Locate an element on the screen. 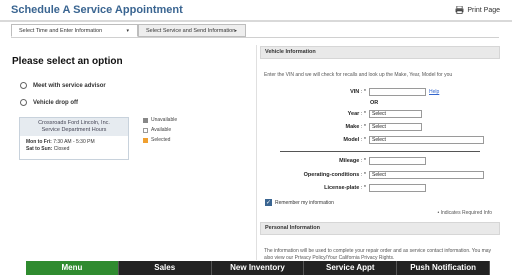  option-drop-off: Vehicle drop off is located at coordinates (49, 102).